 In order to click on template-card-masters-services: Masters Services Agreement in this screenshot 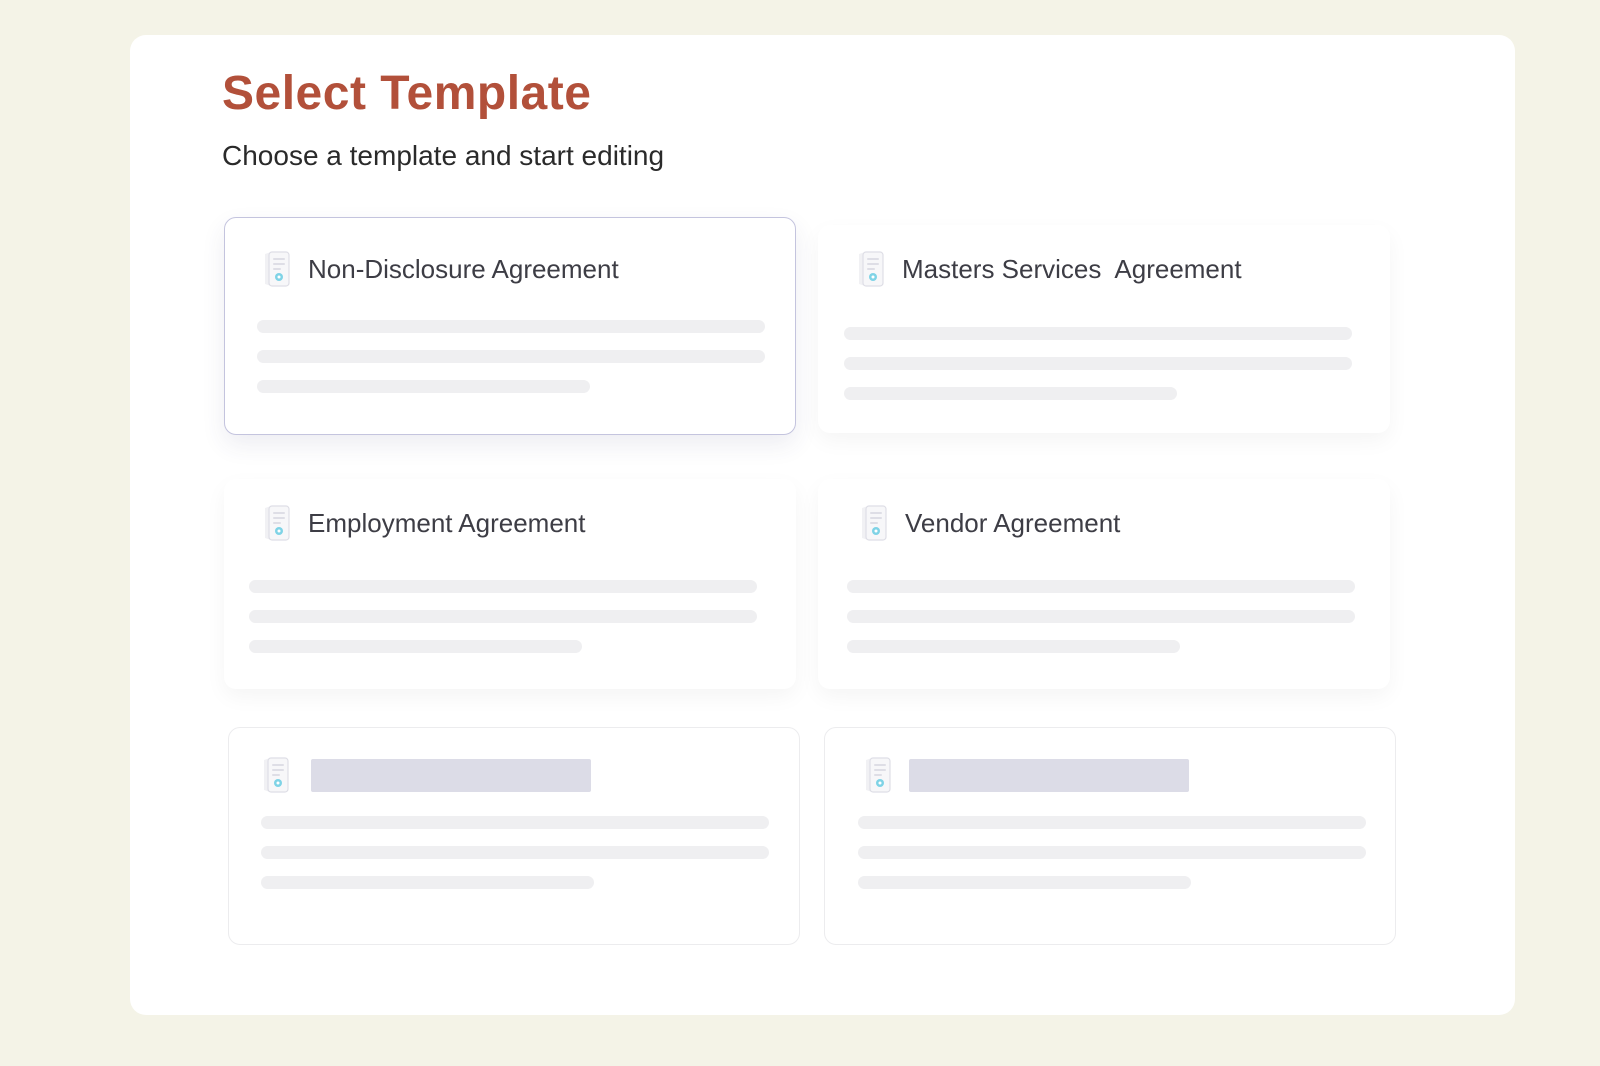, I will do `click(1104, 329)`.